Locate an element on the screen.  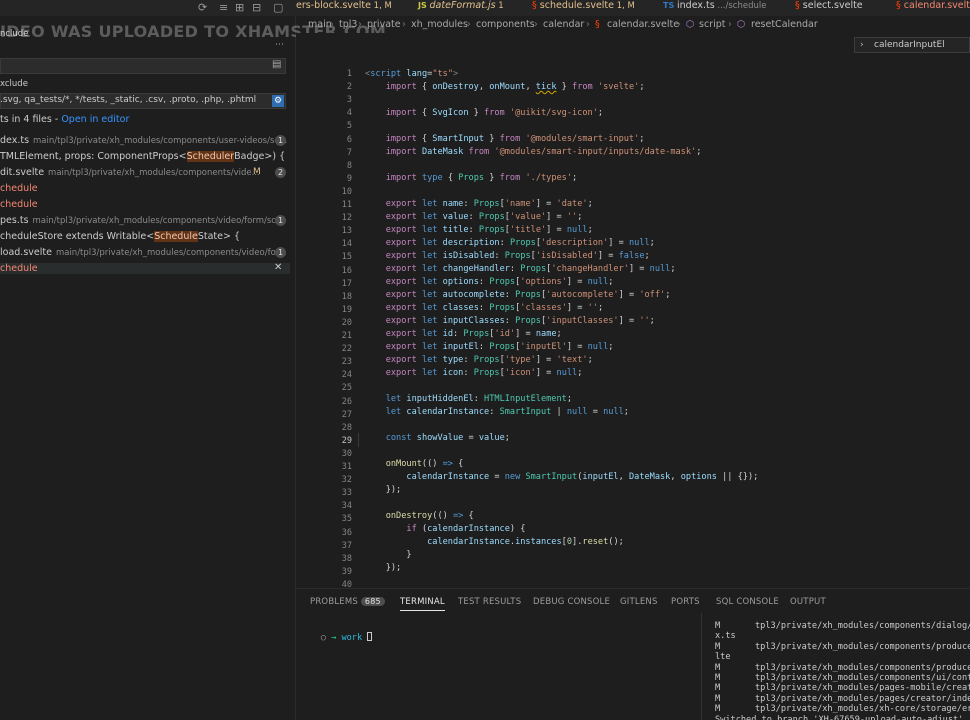
tab-ports: PORTS is located at coordinates (685, 602).